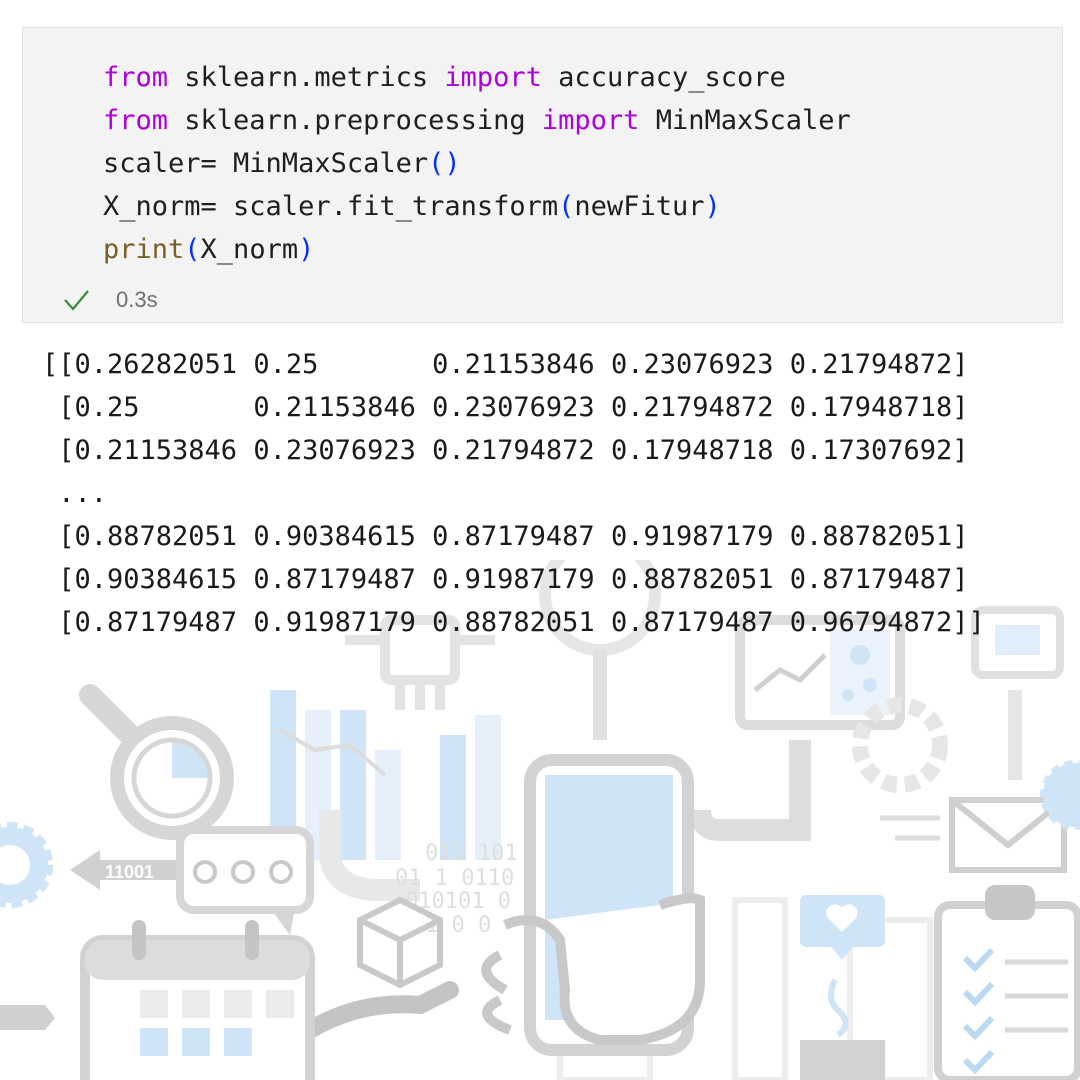 The image size is (1080, 1080). Describe the element at coordinates (593, 905) in the screenshot. I see `smartphone-icon` at that location.